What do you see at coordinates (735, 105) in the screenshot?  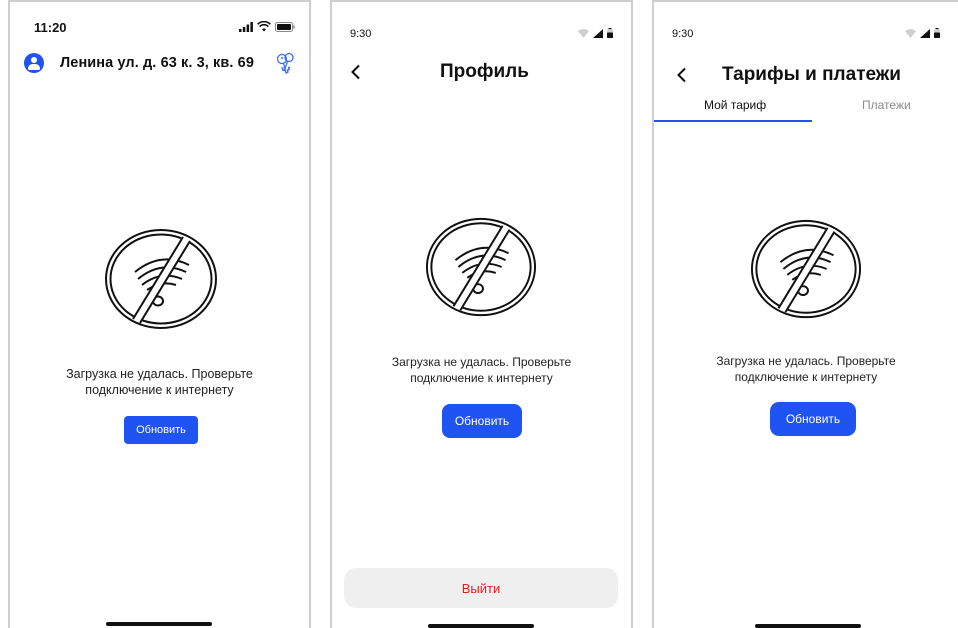 I see `tab-my-tariff: Мой тариф` at bounding box center [735, 105].